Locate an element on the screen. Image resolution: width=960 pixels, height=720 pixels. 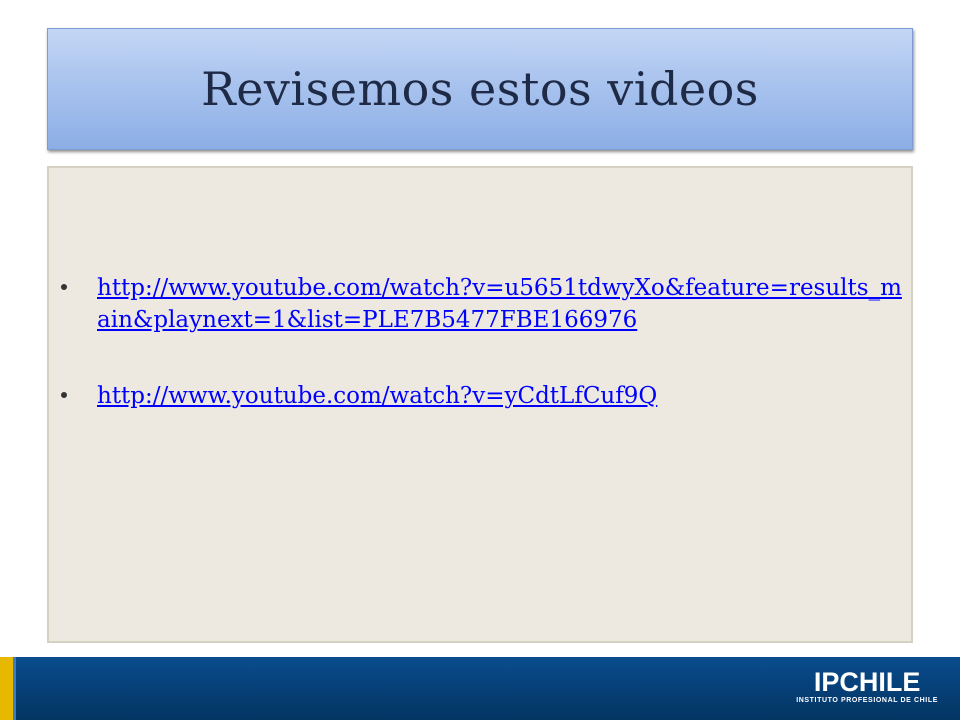
ipchile-logo: IPCHILE INSTITUTO PROFESIONAL DE CHILE is located at coordinates (867, 687).